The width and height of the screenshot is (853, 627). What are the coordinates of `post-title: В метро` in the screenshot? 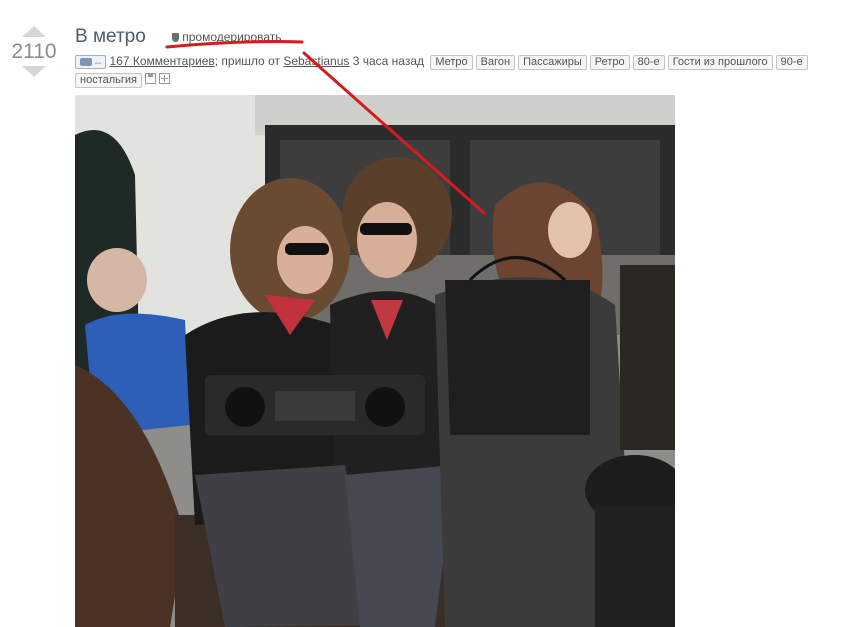 It's located at (110, 36).